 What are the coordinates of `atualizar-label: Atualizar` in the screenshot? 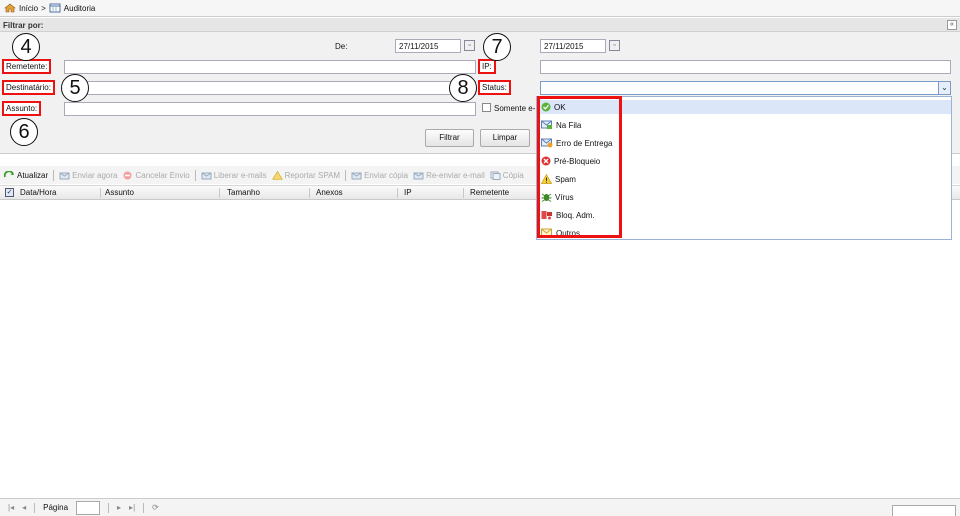 It's located at (33, 175).